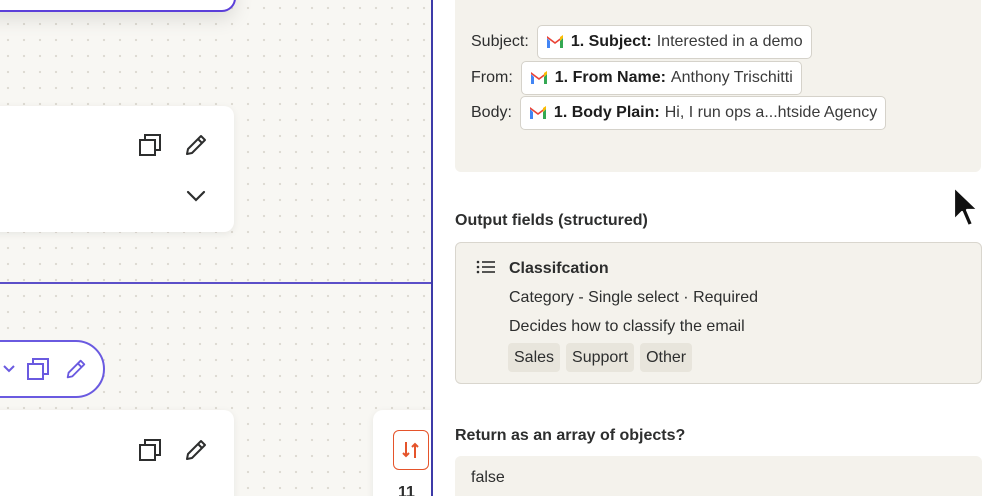  What do you see at coordinates (406, 490) in the screenshot?
I see `step-number: 11` at bounding box center [406, 490].